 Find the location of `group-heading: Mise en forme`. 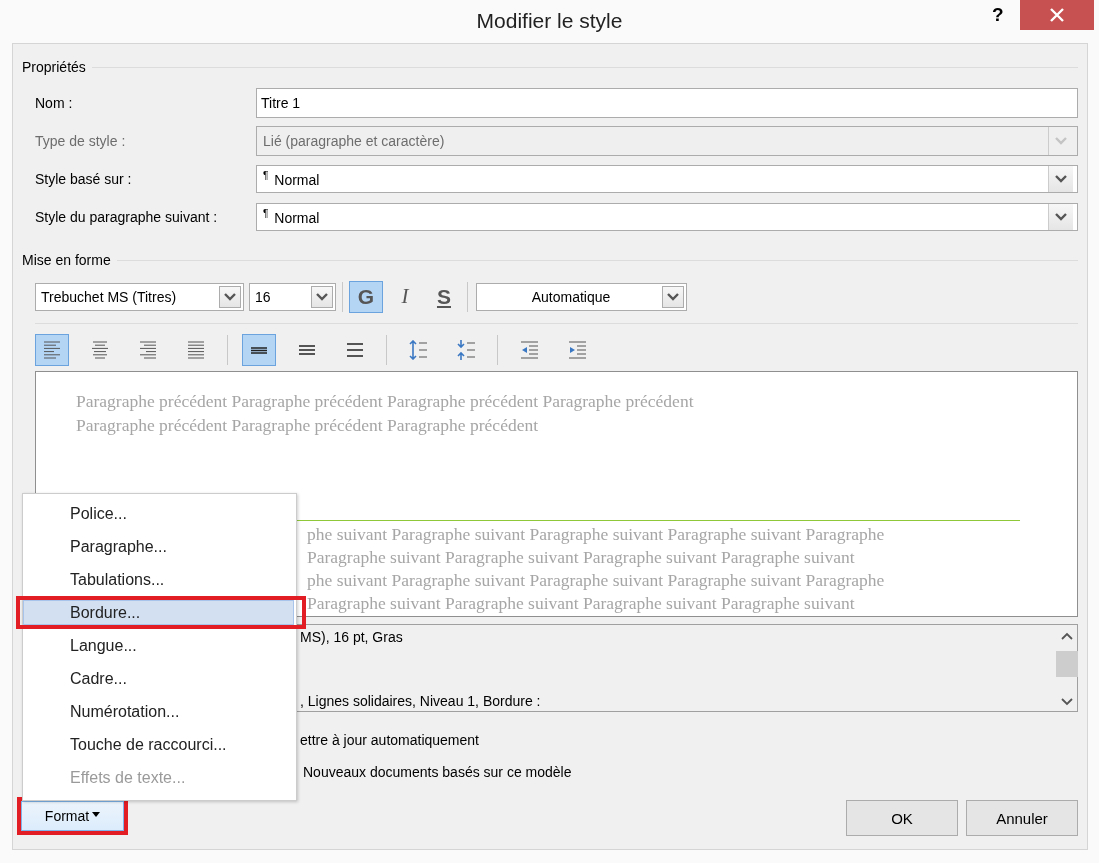

group-heading: Mise en forme is located at coordinates (66, 260).